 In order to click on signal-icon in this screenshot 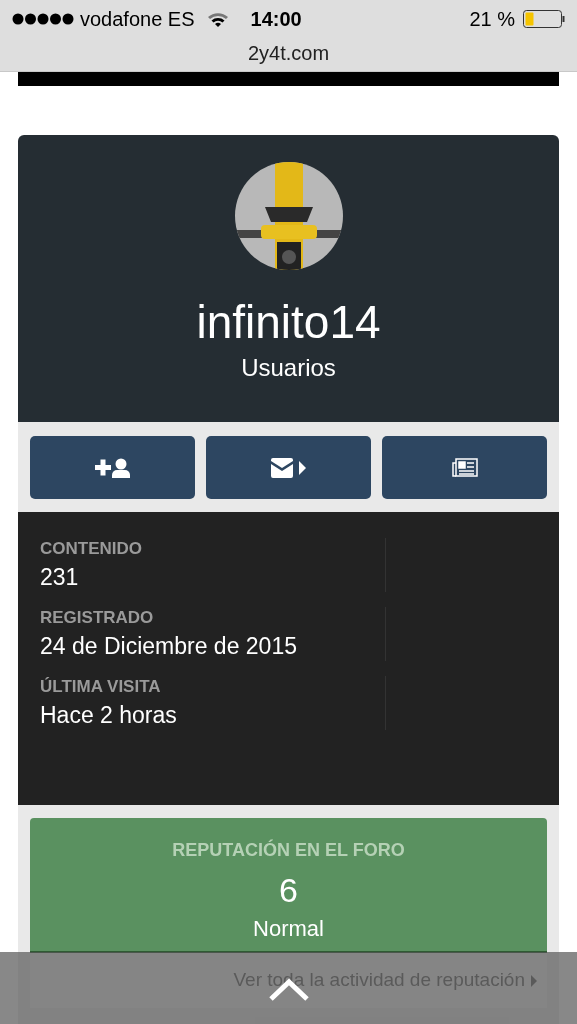, I will do `click(43, 19)`.